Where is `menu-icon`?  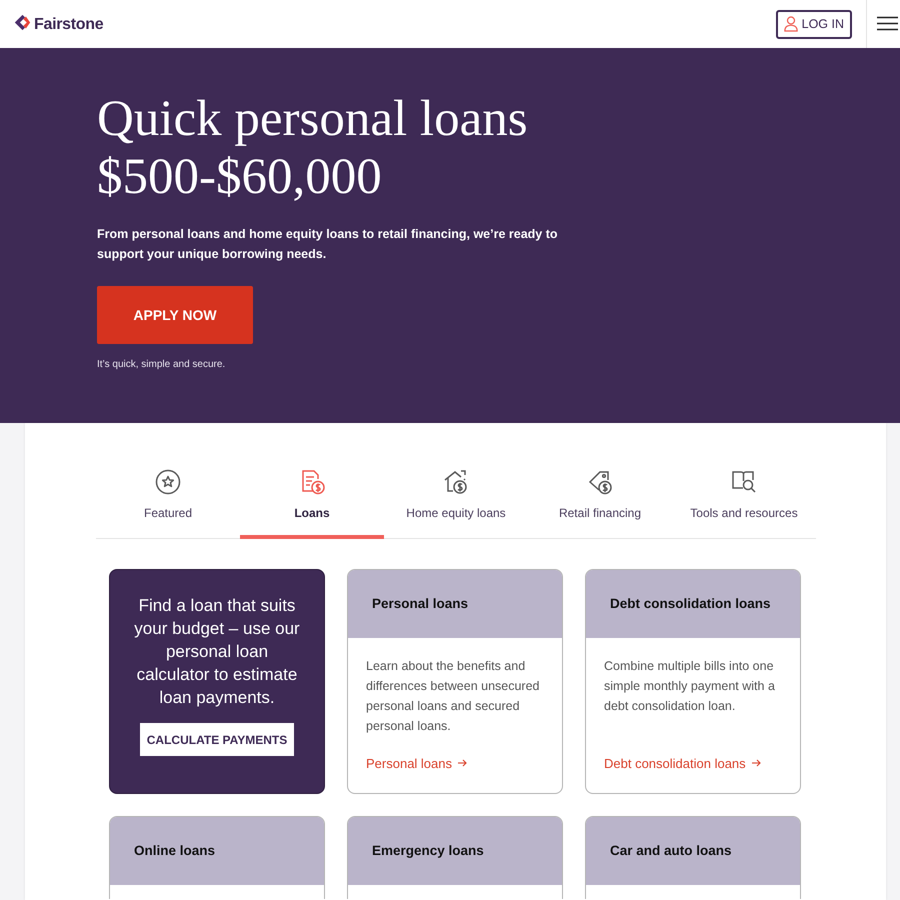 menu-icon is located at coordinates (887, 23).